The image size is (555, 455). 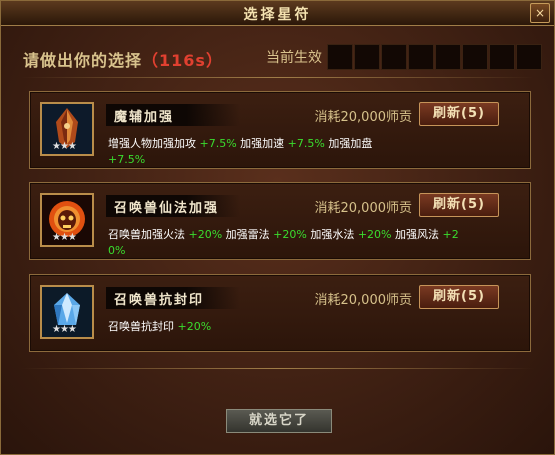 I want to click on rune-description: 召唤兽抗封印 +20%, so click(x=258, y=327).